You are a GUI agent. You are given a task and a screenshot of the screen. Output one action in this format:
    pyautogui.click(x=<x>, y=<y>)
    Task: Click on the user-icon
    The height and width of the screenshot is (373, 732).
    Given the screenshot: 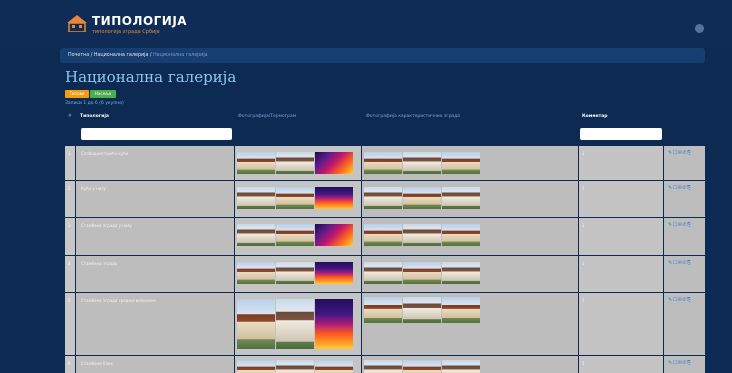 What is the action you would take?
    pyautogui.click(x=699, y=28)
    